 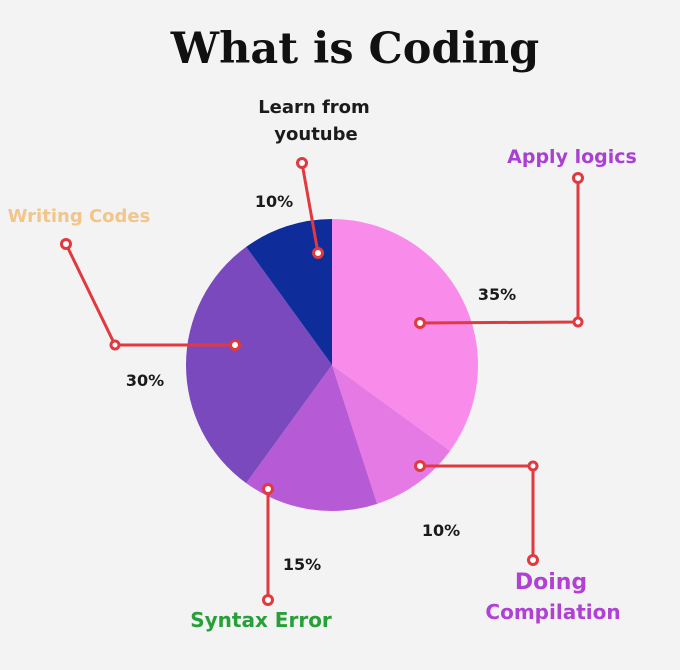 I want to click on category-label-learn-from-youtube: Learn from, so click(x=314, y=107).